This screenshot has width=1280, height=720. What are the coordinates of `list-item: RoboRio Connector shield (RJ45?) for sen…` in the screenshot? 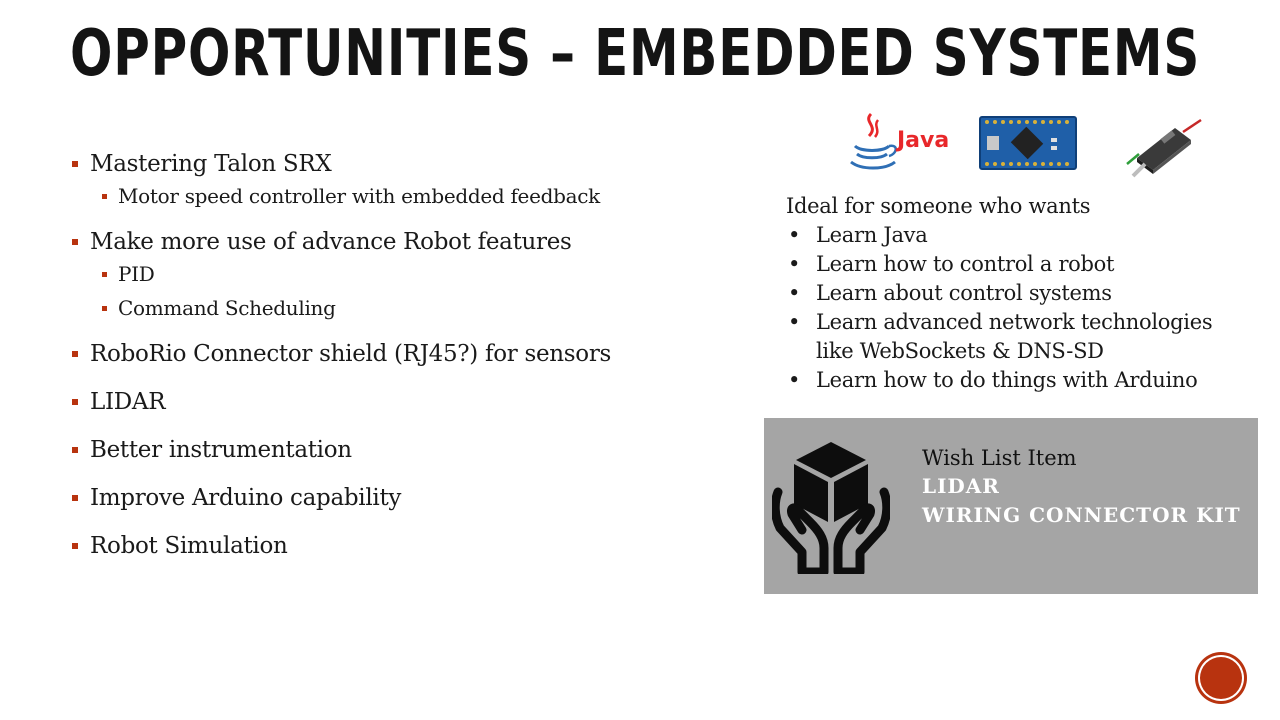 It's located at (417, 354).